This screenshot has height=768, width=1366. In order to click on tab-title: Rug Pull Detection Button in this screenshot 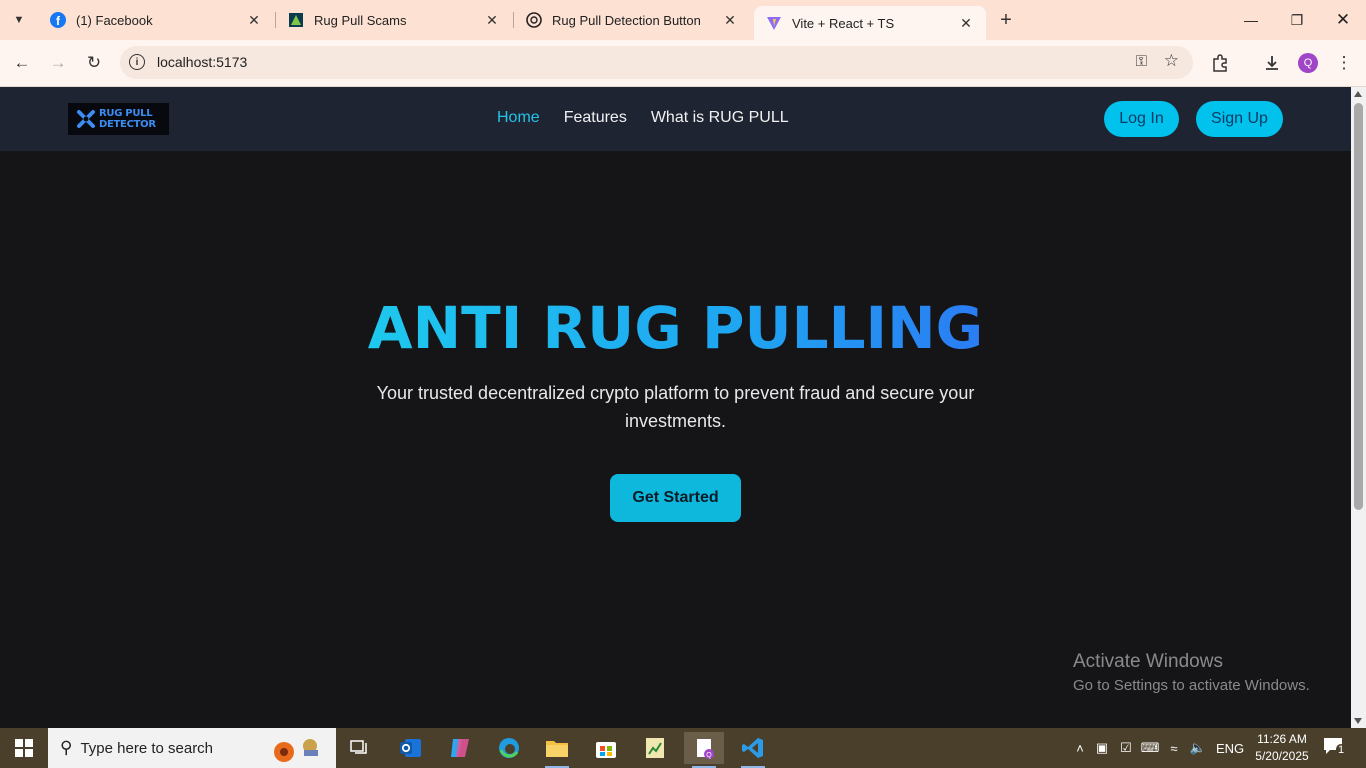, I will do `click(626, 20)`.